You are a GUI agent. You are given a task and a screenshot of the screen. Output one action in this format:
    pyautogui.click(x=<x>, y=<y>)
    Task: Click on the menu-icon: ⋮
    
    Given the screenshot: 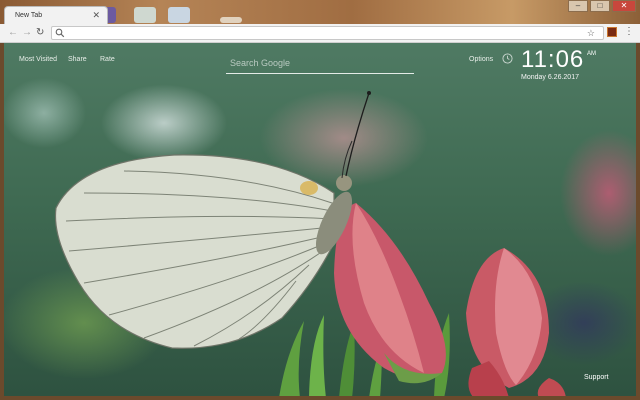 What is the action you would take?
    pyautogui.click(x=629, y=32)
    